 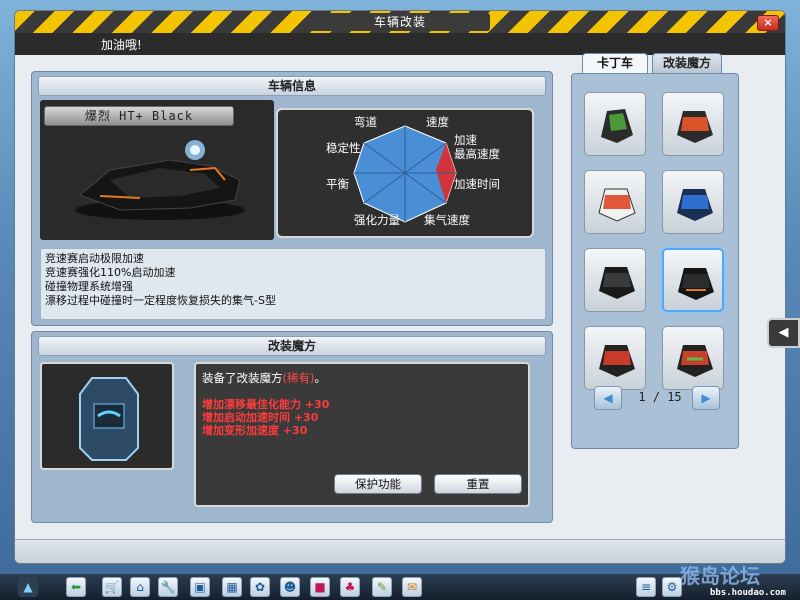 What do you see at coordinates (477, 154) in the screenshot?
I see `radar-label-top-speed: 最高速度` at bounding box center [477, 154].